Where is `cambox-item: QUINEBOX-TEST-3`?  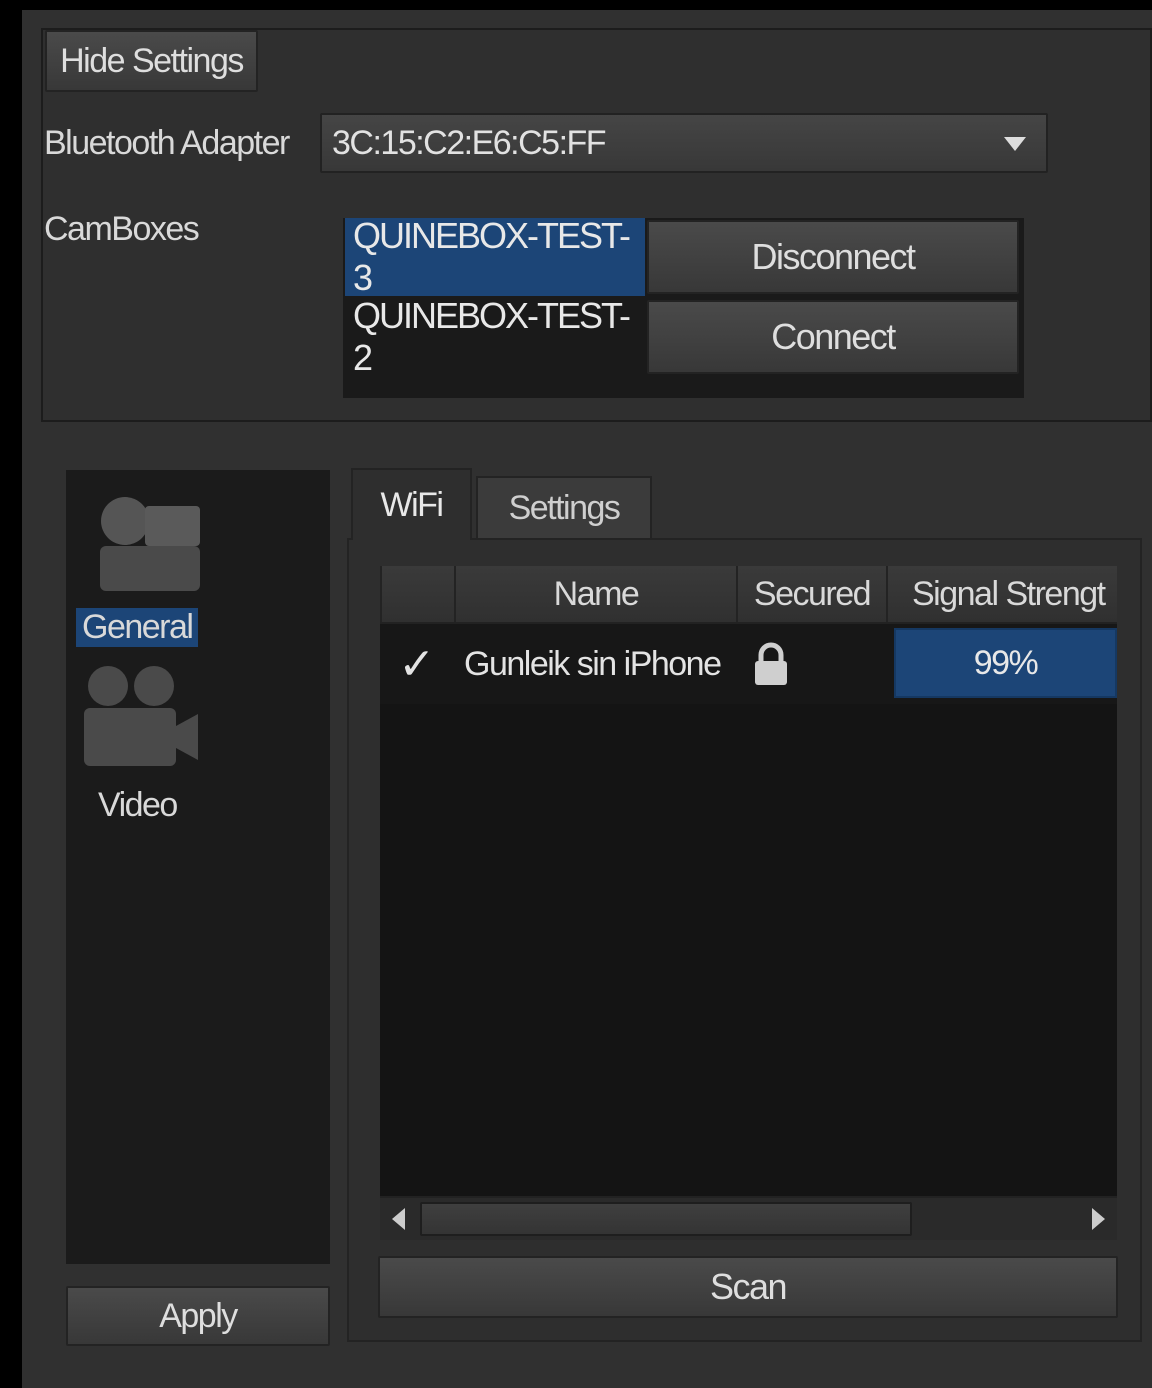 cambox-item: QUINEBOX-TEST-3 is located at coordinates (495, 256).